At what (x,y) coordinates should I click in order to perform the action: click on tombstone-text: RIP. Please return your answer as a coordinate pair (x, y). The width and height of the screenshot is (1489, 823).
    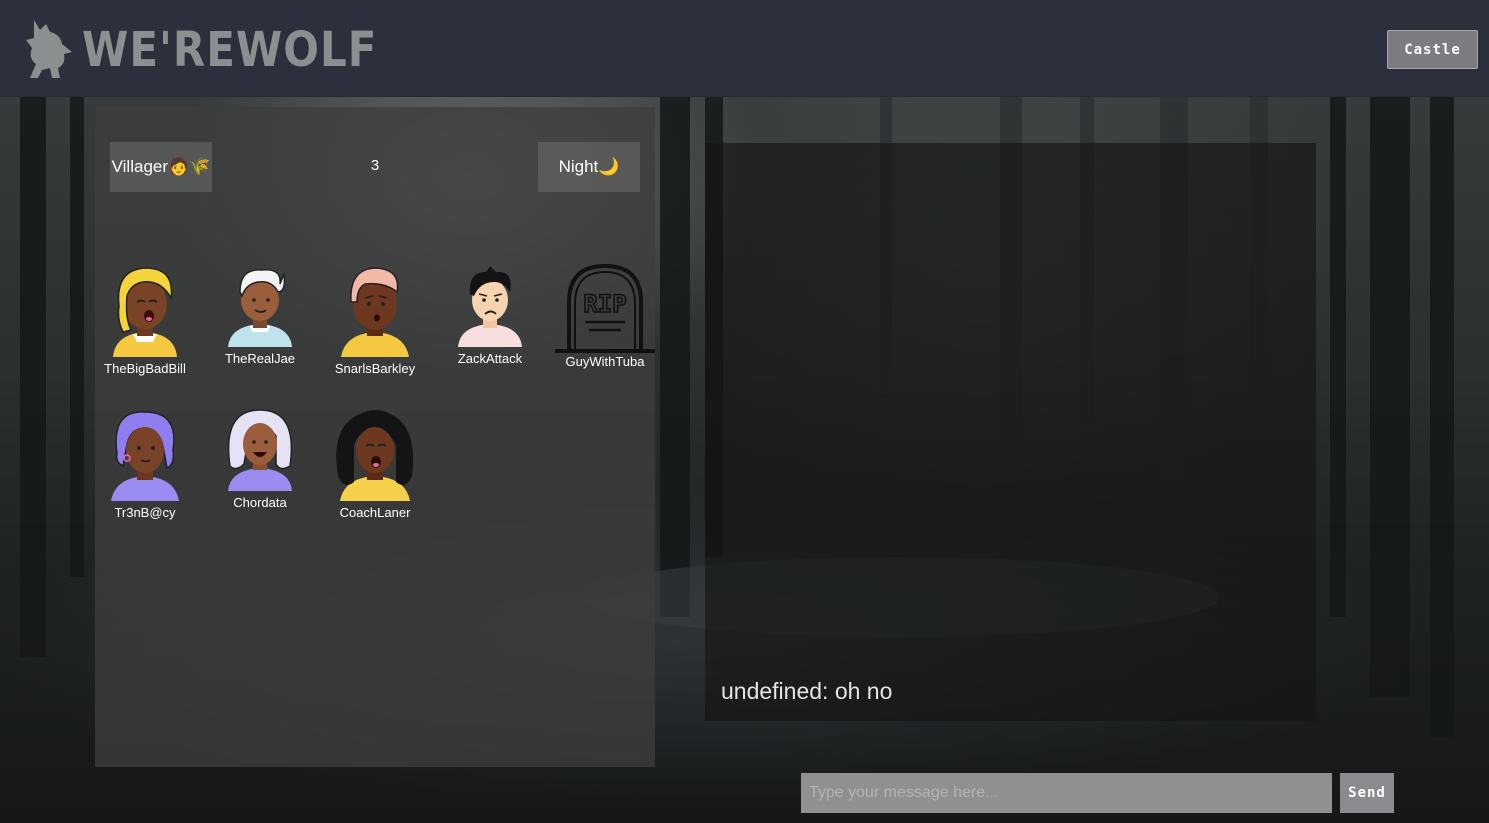
    Looking at the image, I should click on (604, 304).